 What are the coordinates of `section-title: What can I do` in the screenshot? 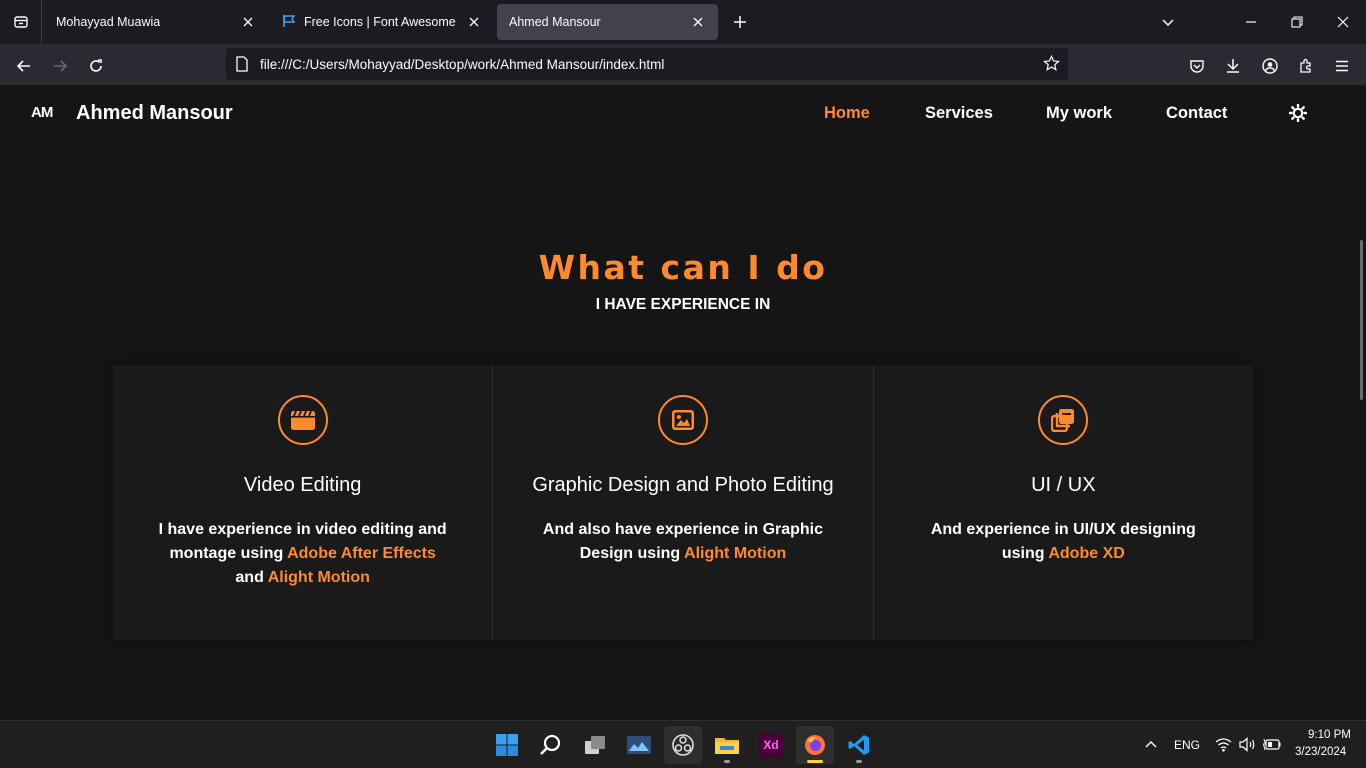 It's located at (683, 267).